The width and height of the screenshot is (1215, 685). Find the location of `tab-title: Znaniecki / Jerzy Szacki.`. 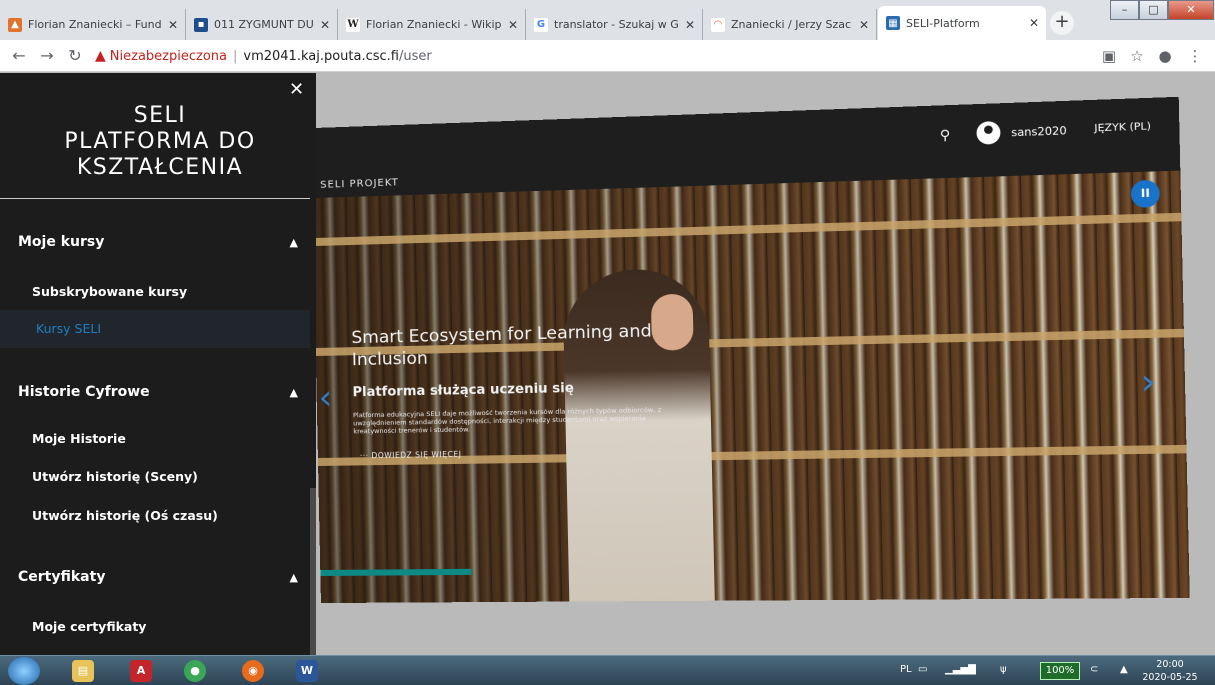

tab-title: Znaniecki / Jerzy Szacki. is located at coordinates (791, 24).